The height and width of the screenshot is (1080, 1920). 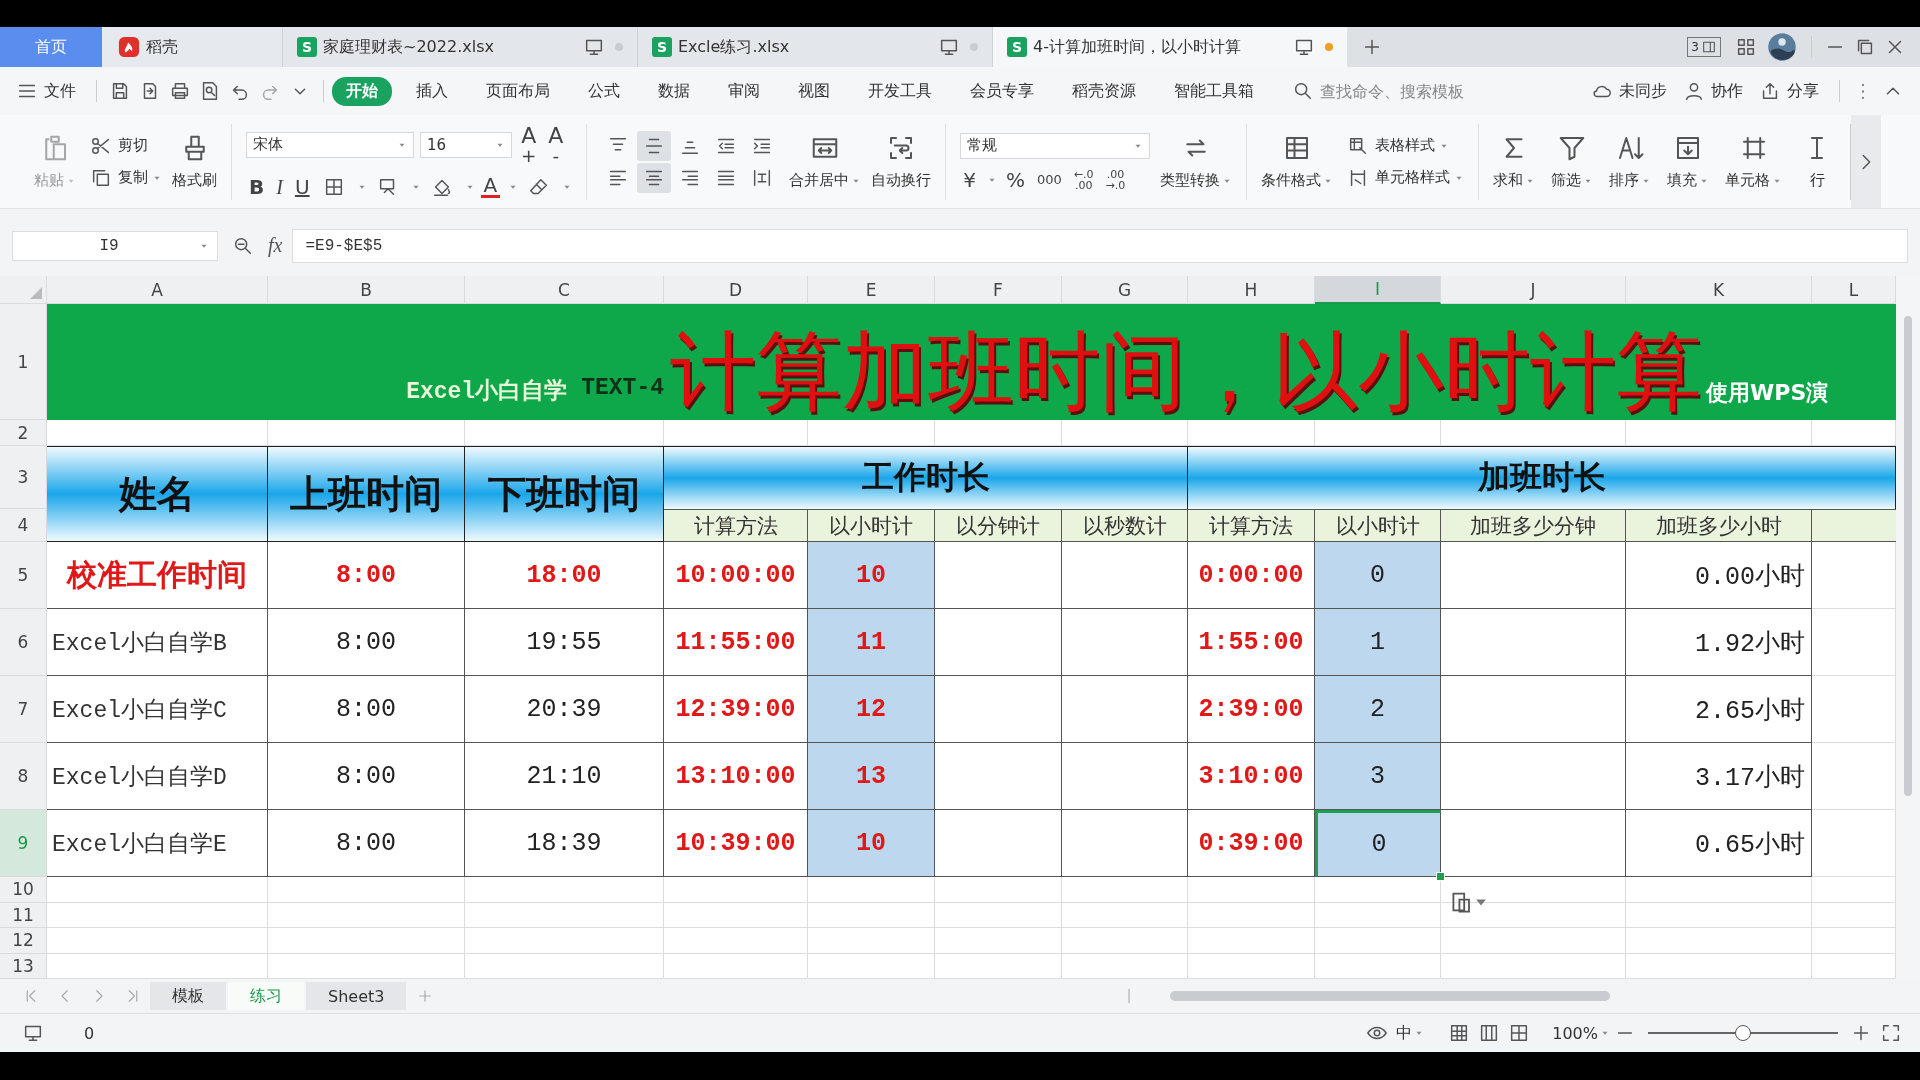 What do you see at coordinates (1125, 290) in the screenshot?
I see `column-header: G` at bounding box center [1125, 290].